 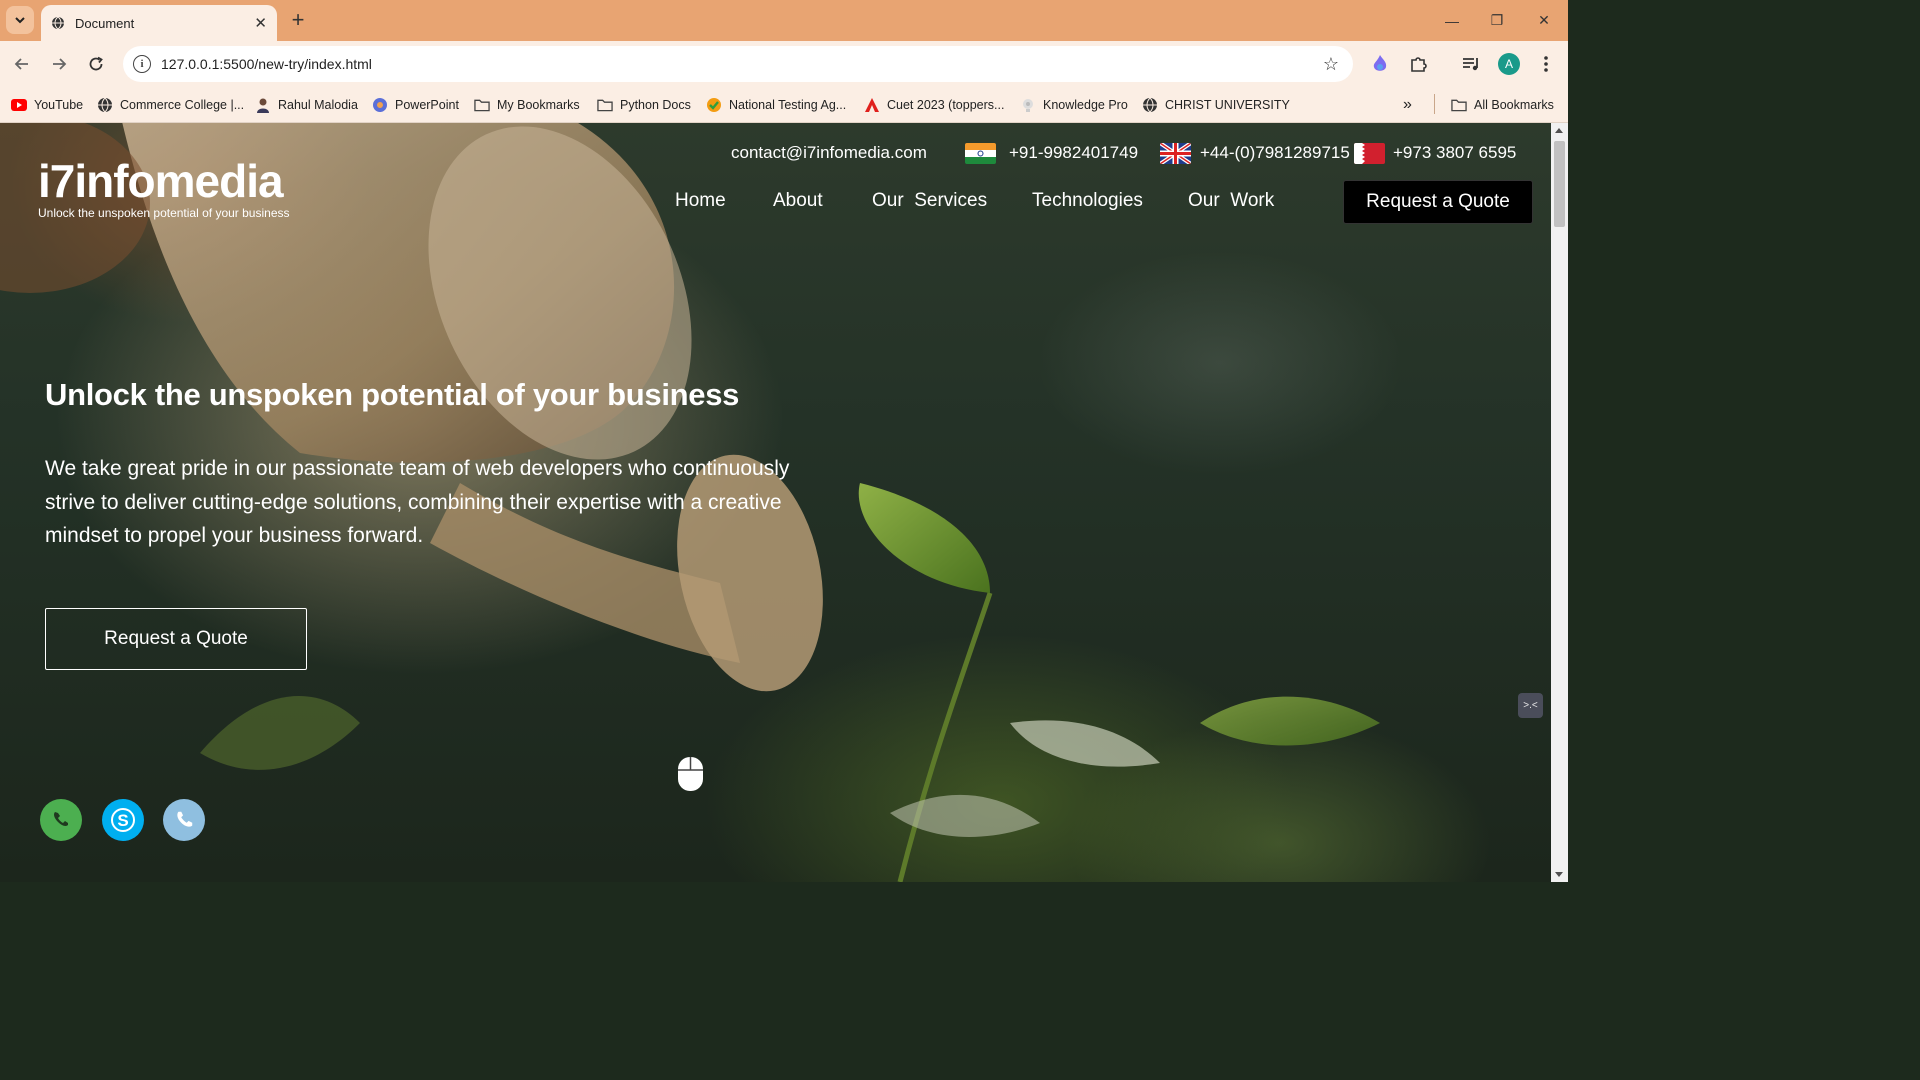 I want to click on india-flag-icon, so click(x=980, y=153).